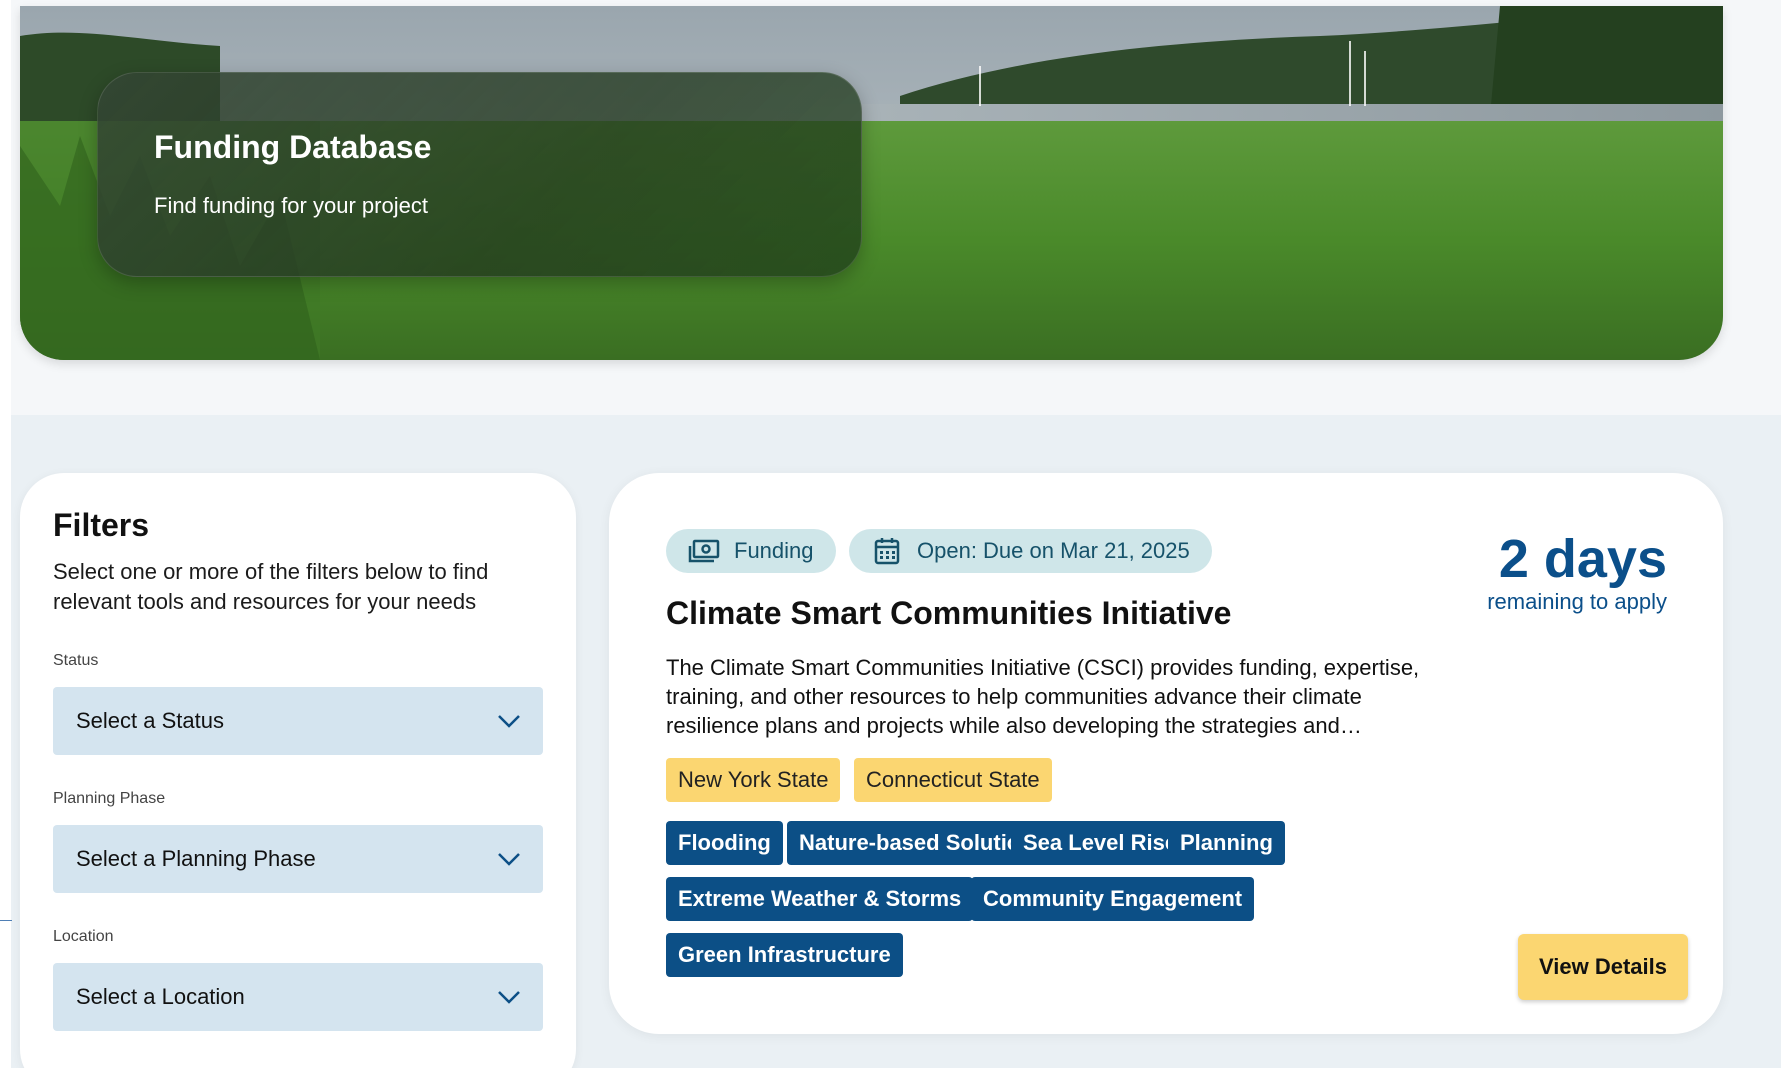 This screenshot has width=1781, height=1068. What do you see at coordinates (948, 613) in the screenshot?
I see `card-title: Climate Smart Communities Initiative` at bounding box center [948, 613].